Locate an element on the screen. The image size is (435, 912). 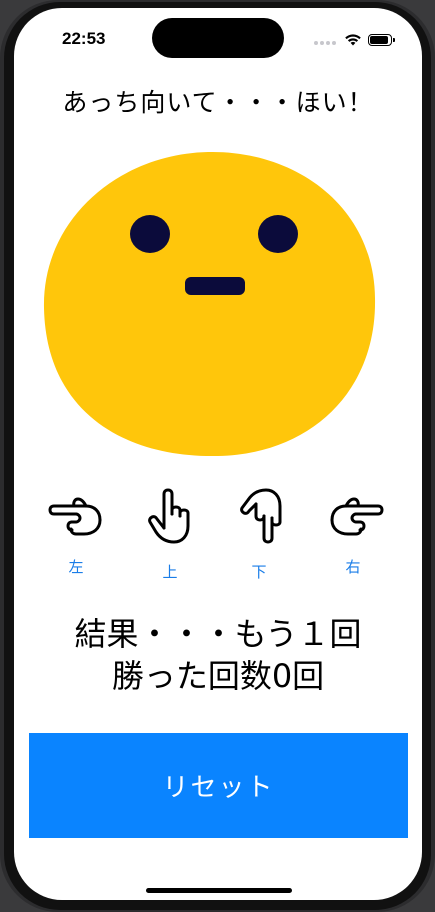
battery-icon is located at coordinates (381, 39).